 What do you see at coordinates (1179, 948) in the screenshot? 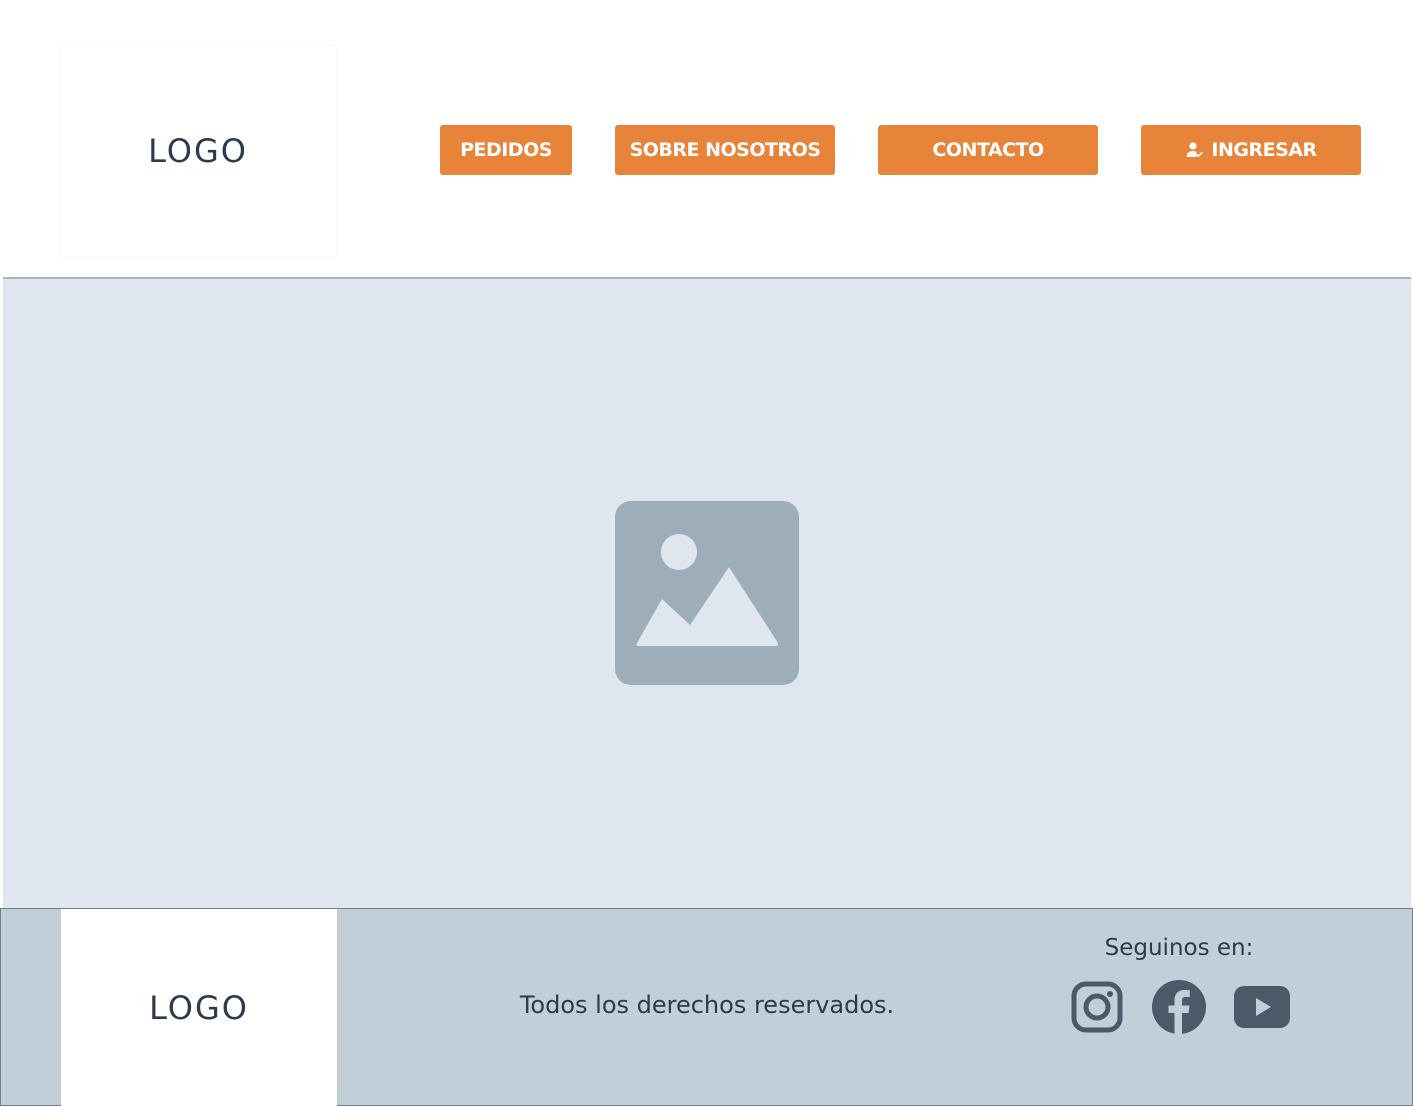
I see `follow-us-label: Seguinos en:` at bounding box center [1179, 948].